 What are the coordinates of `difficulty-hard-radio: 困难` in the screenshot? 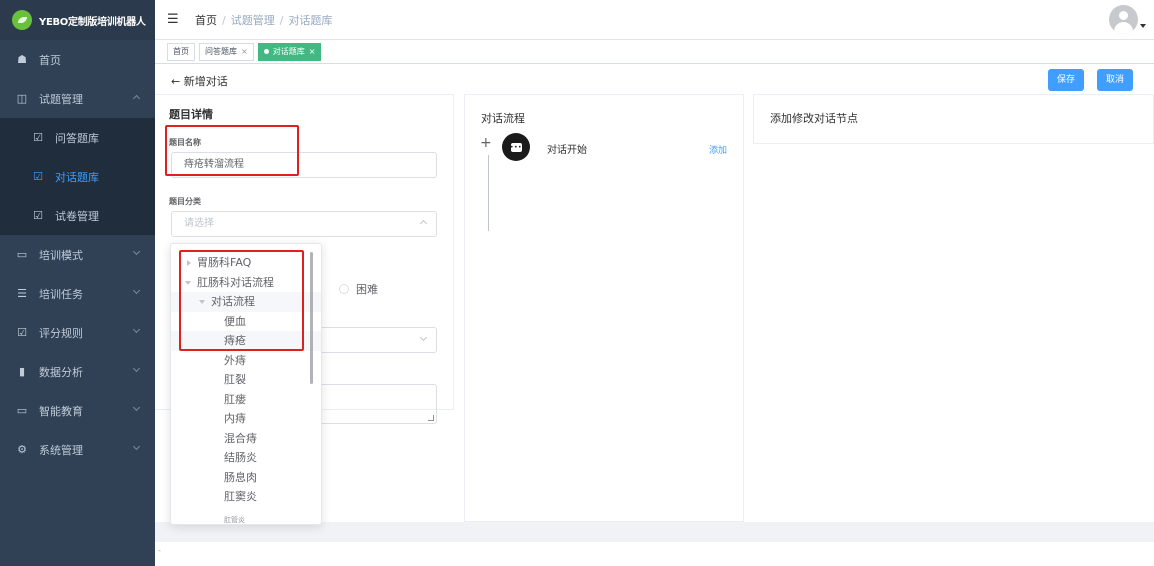 It's located at (358, 289).